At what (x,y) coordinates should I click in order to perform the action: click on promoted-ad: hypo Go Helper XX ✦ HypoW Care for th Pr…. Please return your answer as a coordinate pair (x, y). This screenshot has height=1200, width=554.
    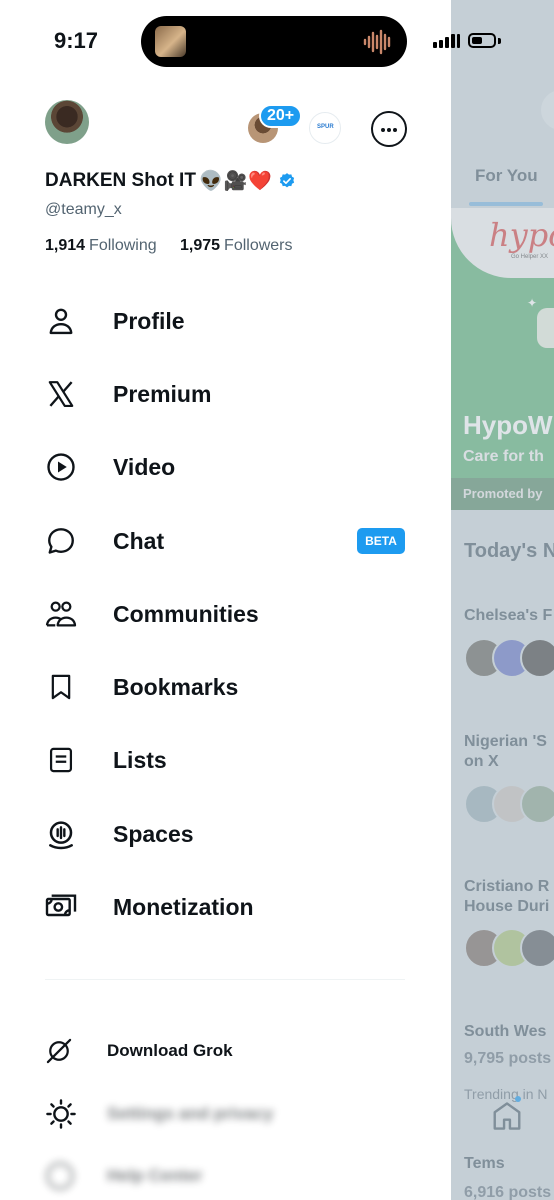
    Looking at the image, I should click on (502, 359).